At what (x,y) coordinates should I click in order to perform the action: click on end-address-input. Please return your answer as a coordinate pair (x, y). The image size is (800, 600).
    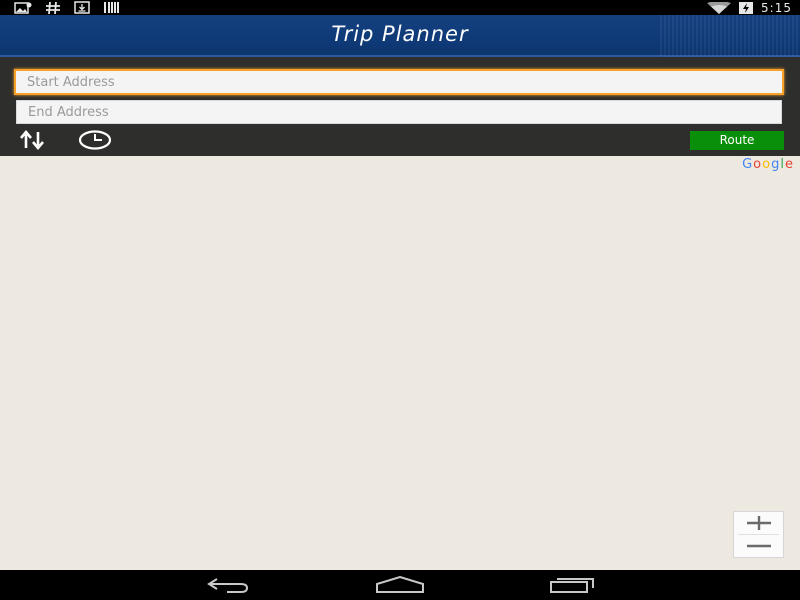
    Looking at the image, I should click on (399, 112).